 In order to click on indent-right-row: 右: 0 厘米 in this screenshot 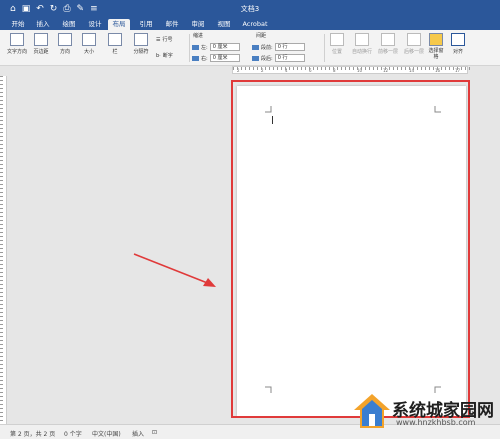, I will do `click(216, 58)`.